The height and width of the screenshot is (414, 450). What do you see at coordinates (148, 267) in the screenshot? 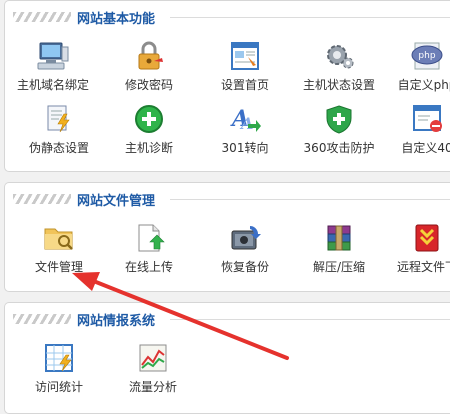
I see `item-label: 在线上传` at bounding box center [148, 267].